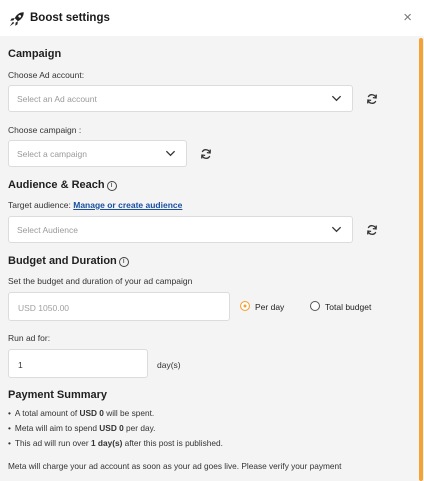 The image size is (424, 481). I want to click on budget-heading-text: Budget and Duration, so click(62, 261).